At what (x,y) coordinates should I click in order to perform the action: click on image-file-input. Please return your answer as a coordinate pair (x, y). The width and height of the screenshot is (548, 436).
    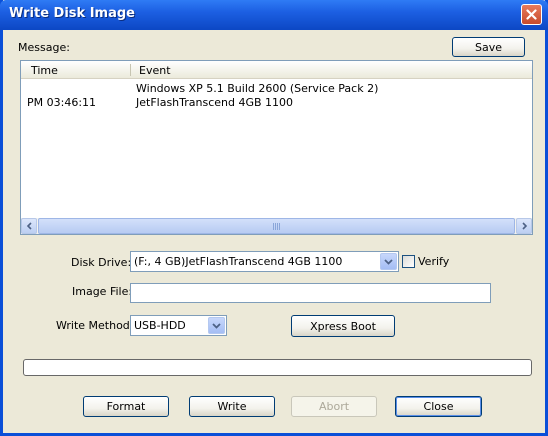
    Looking at the image, I should click on (310, 293).